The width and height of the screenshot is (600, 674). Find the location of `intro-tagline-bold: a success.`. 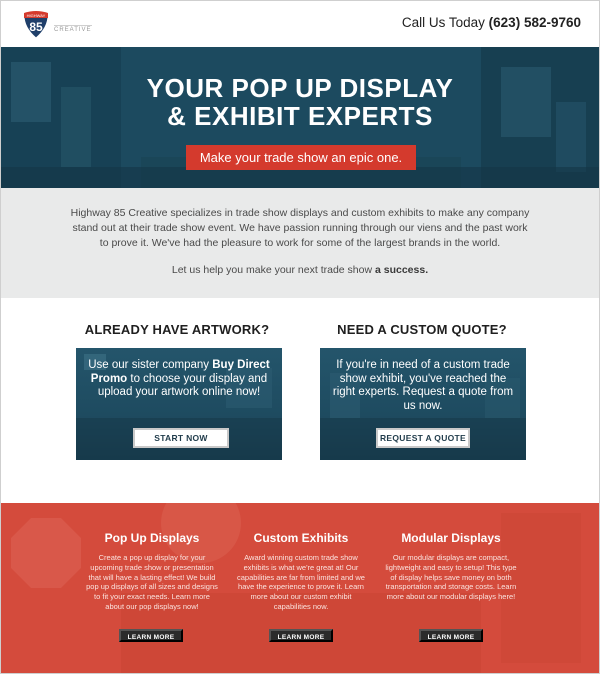

intro-tagline-bold: a success. is located at coordinates (401, 270).